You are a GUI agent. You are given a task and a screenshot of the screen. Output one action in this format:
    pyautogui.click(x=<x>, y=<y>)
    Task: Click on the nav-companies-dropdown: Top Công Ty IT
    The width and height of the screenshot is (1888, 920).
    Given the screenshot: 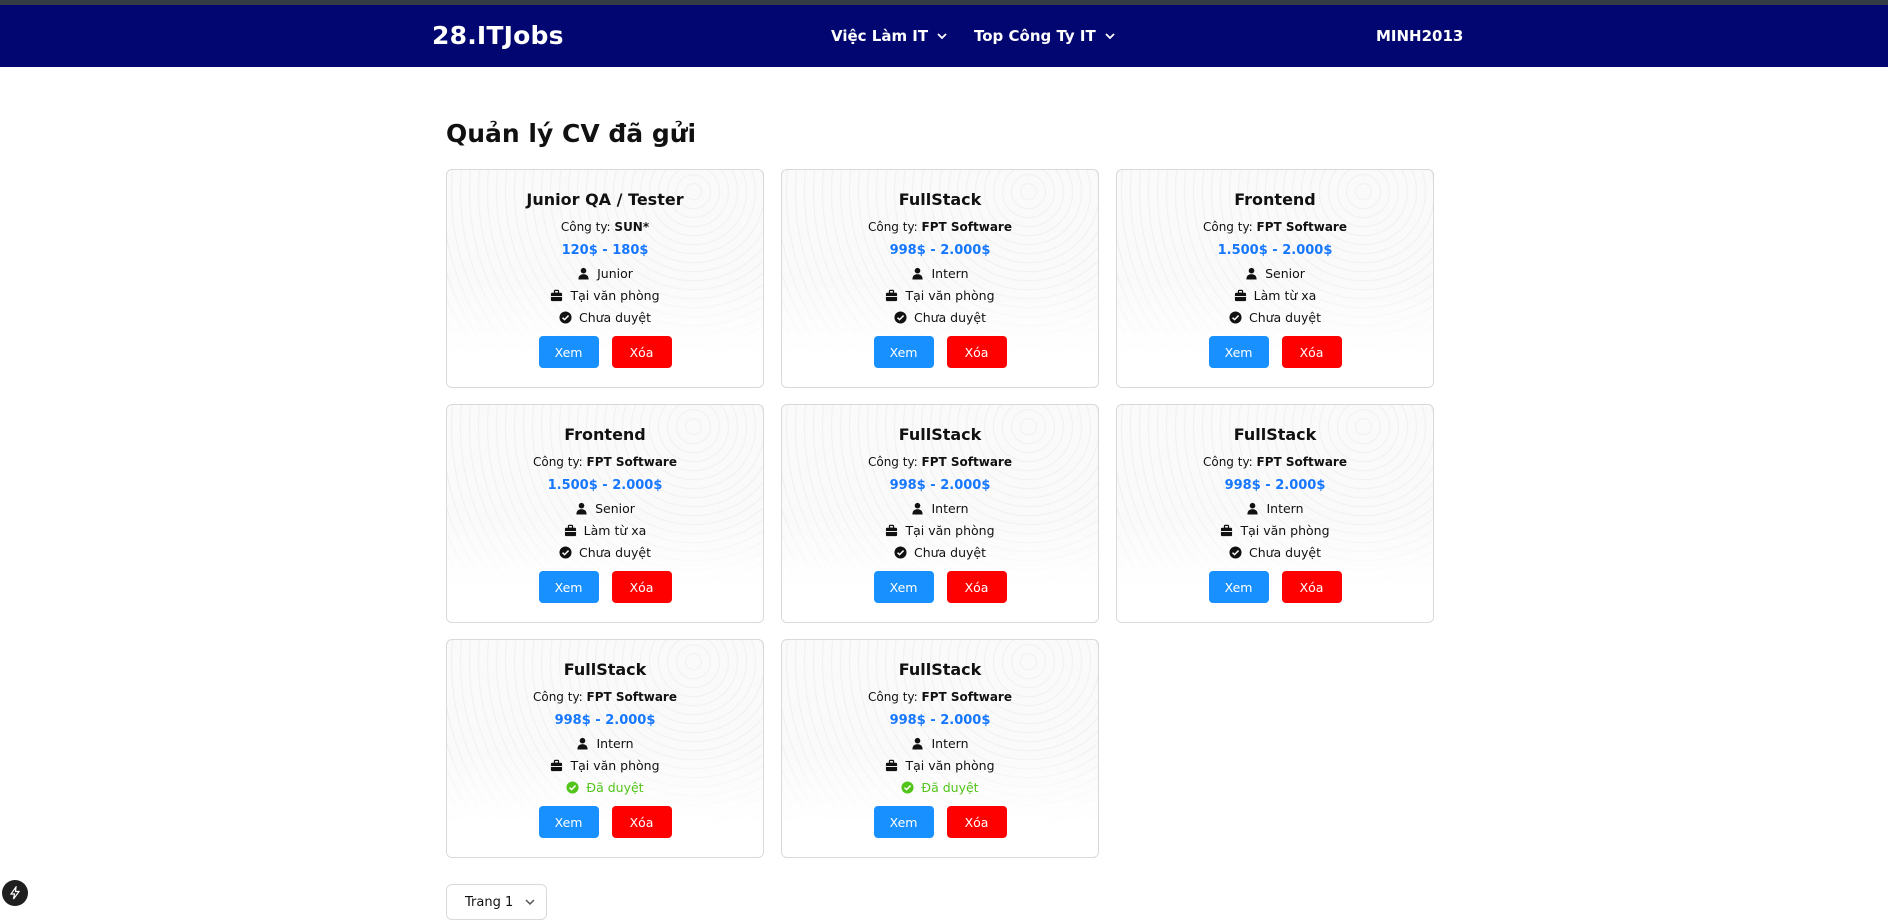 What is the action you would take?
    pyautogui.click(x=1045, y=36)
    